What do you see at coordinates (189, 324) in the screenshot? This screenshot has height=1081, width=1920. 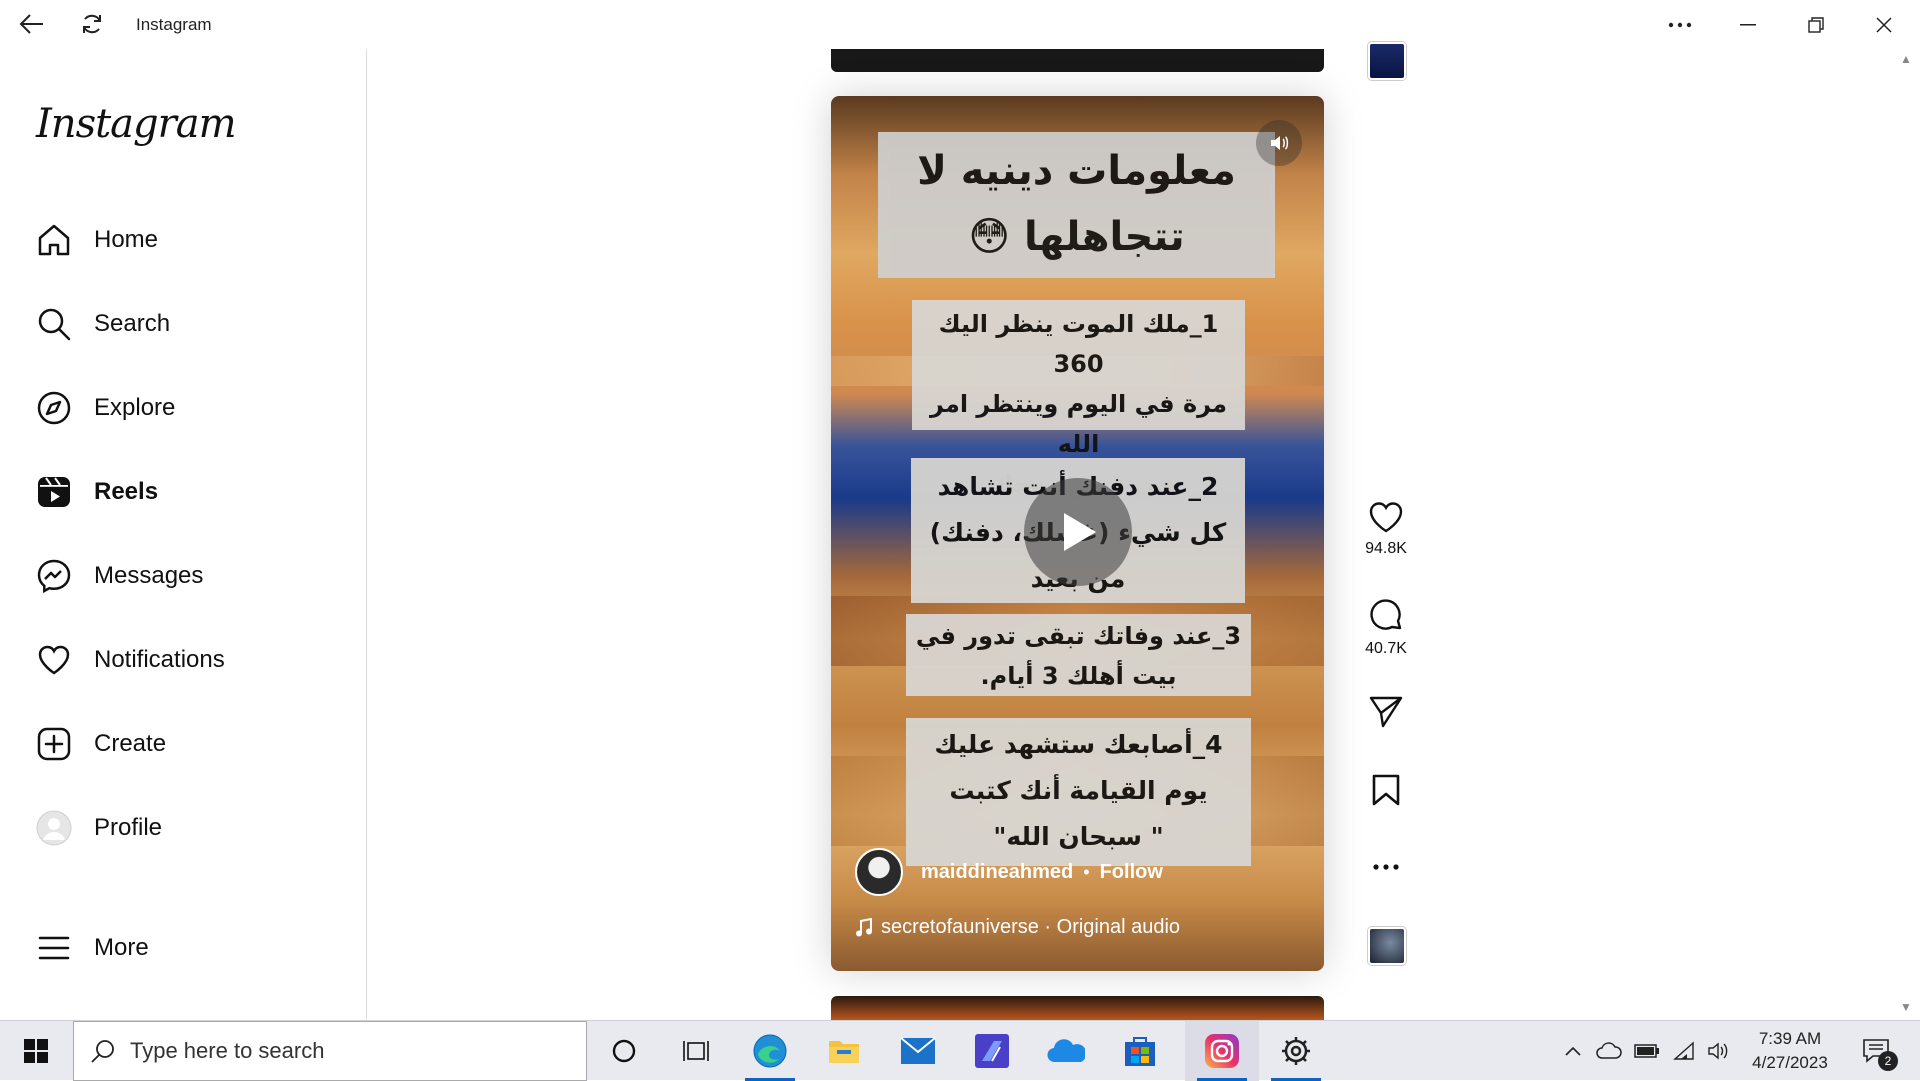 I see `sidebar-item-search: Search` at bounding box center [189, 324].